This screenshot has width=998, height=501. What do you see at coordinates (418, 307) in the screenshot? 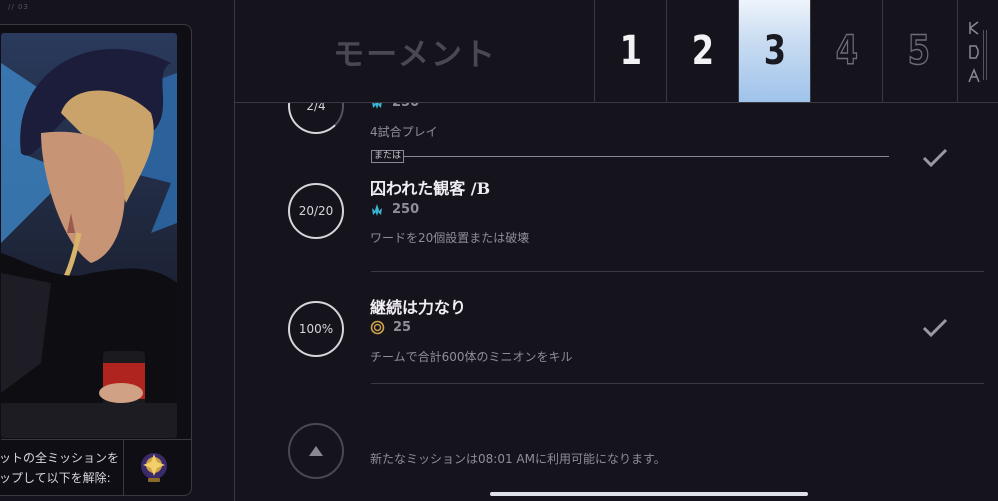
I see `mission-title: 継続は力なり` at bounding box center [418, 307].